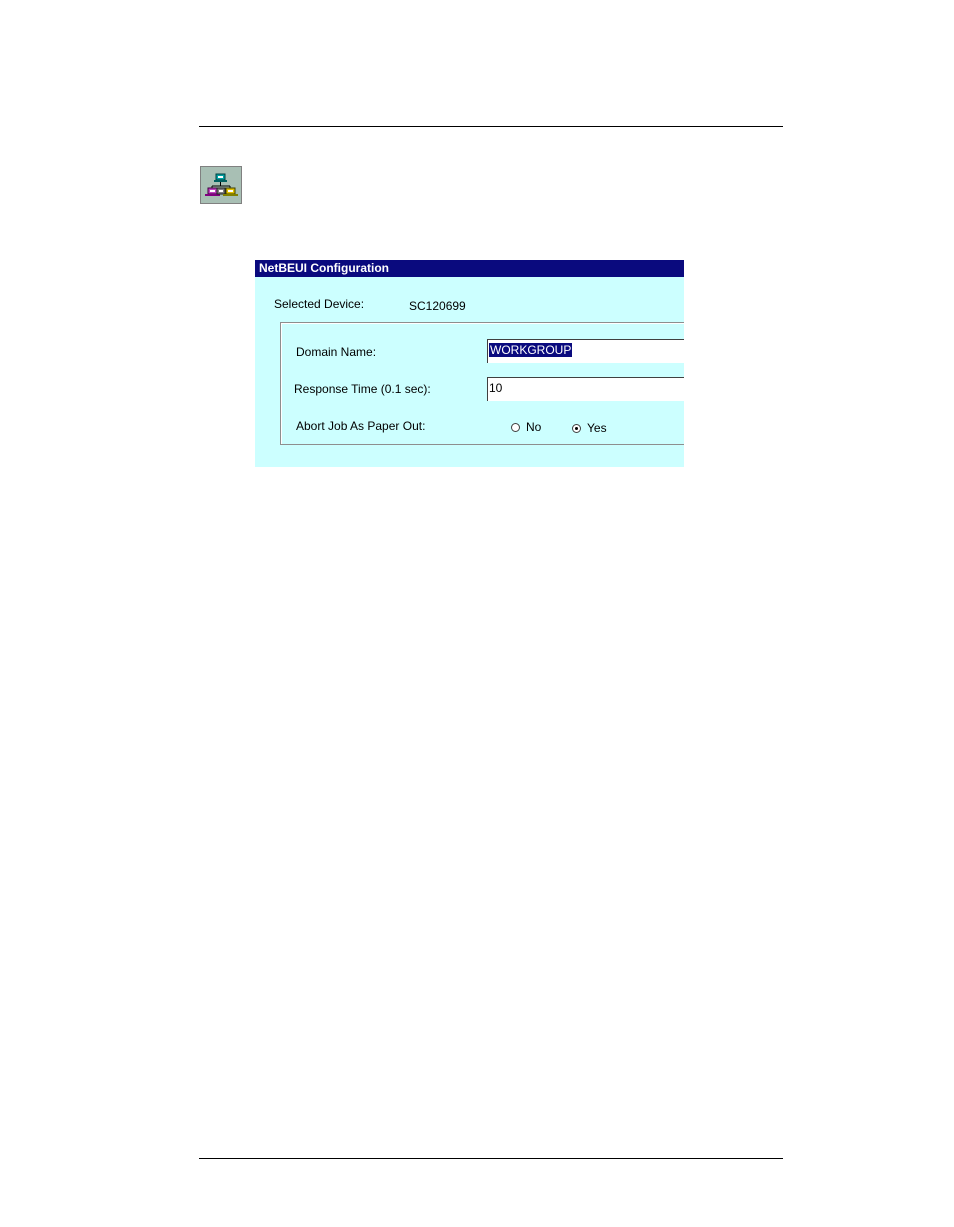 This screenshot has width=954, height=1227. Describe the element at coordinates (585, 351) in the screenshot. I see `domain-name-field: WORKGROUP` at that location.